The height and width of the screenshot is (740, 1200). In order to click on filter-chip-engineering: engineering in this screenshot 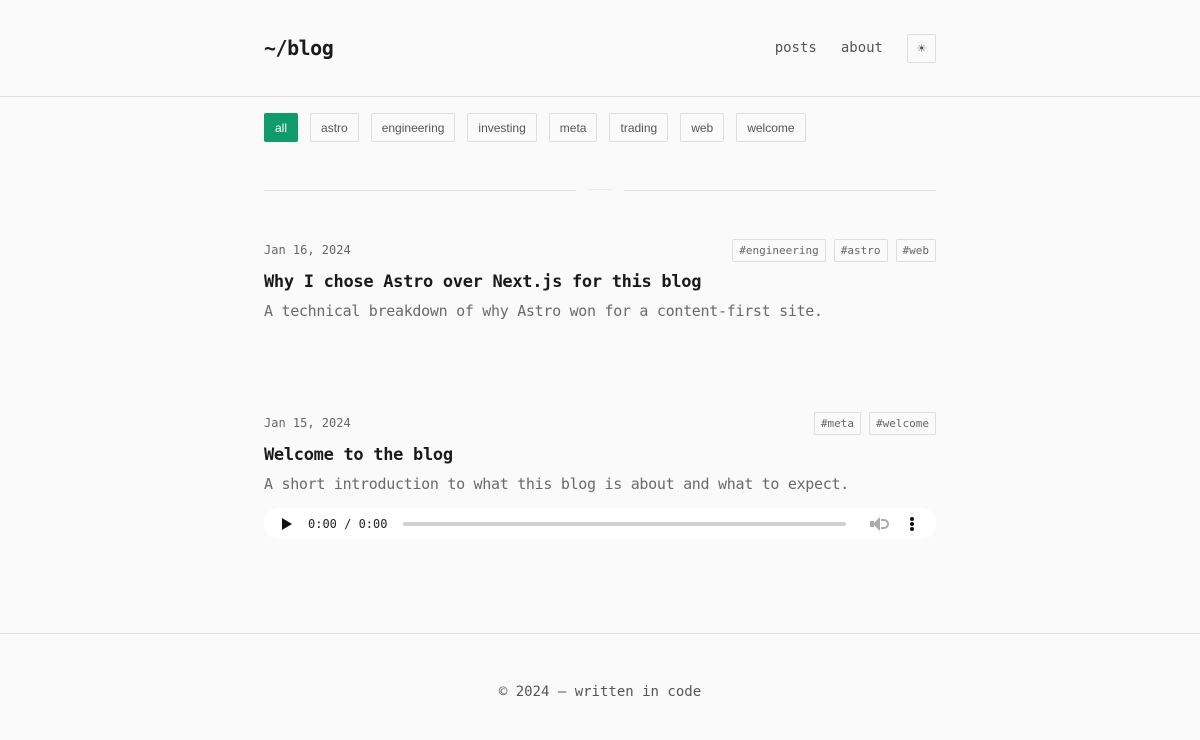, I will do `click(413, 127)`.